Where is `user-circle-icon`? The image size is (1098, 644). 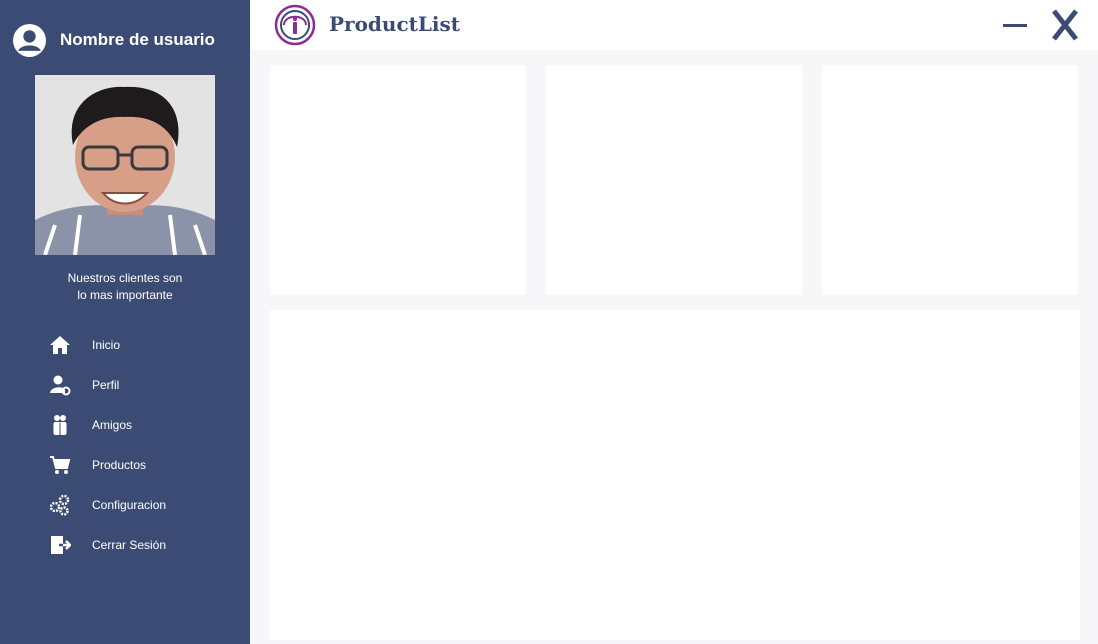
user-circle-icon is located at coordinates (29, 40).